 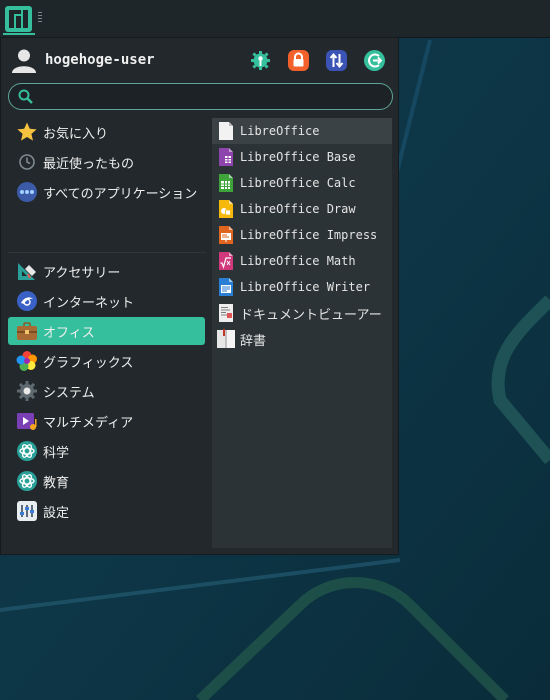 What do you see at coordinates (89, 164) in the screenshot?
I see `category-label: 最近使ったもの` at bounding box center [89, 164].